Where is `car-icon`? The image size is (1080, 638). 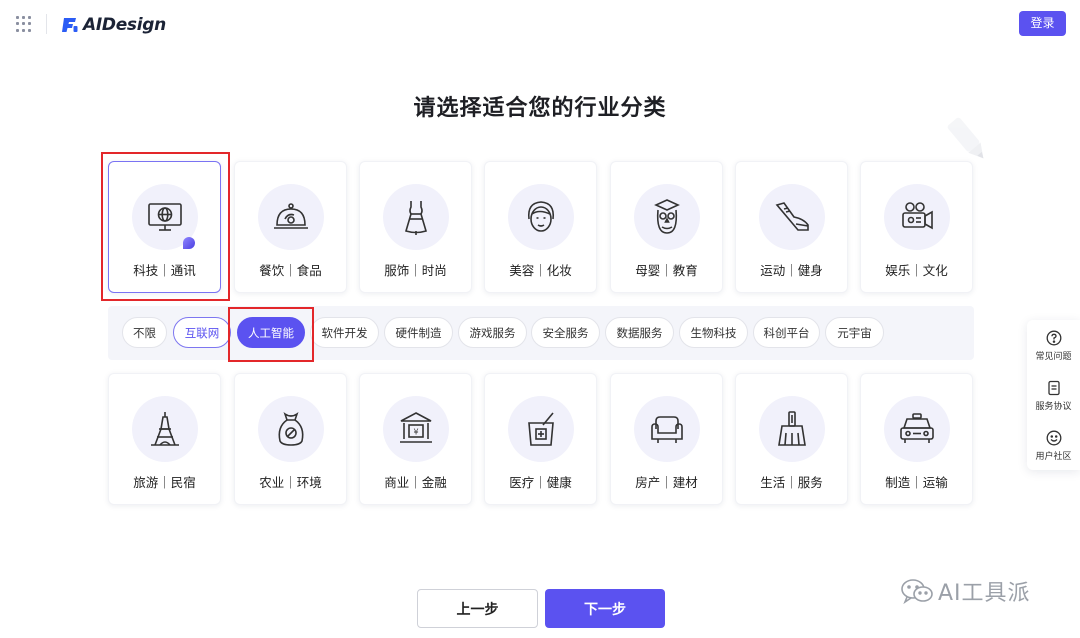 car-icon is located at coordinates (917, 428).